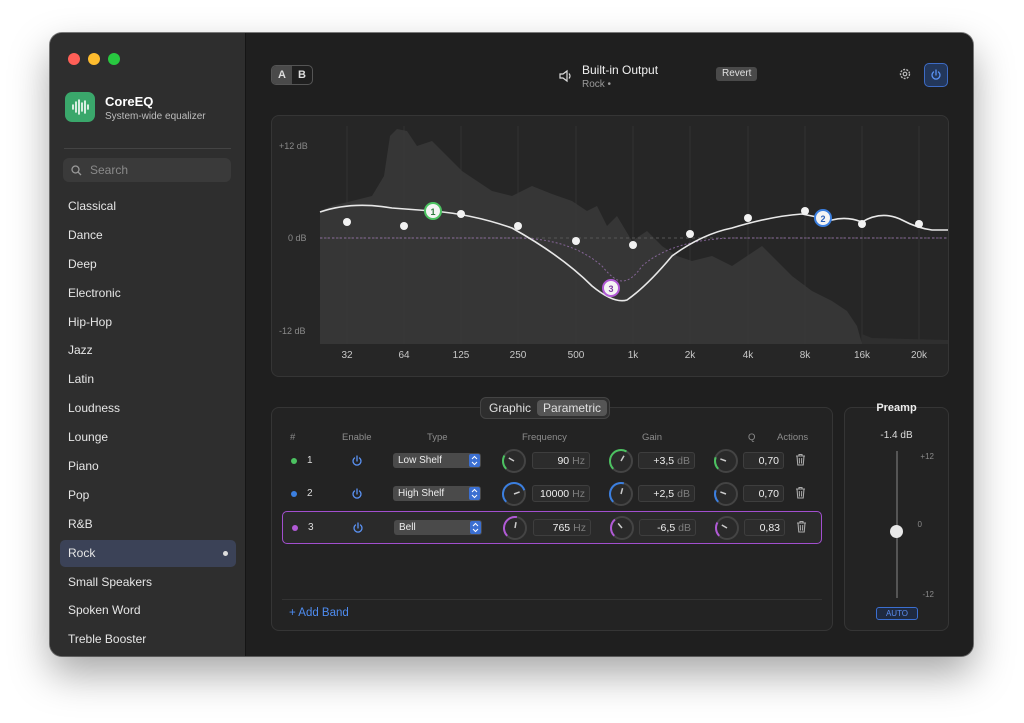  What do you see at coordinates (148, 322) in the screenshot?
I see `preset-item: Hip-Hop` at bounding box center [148, 322].